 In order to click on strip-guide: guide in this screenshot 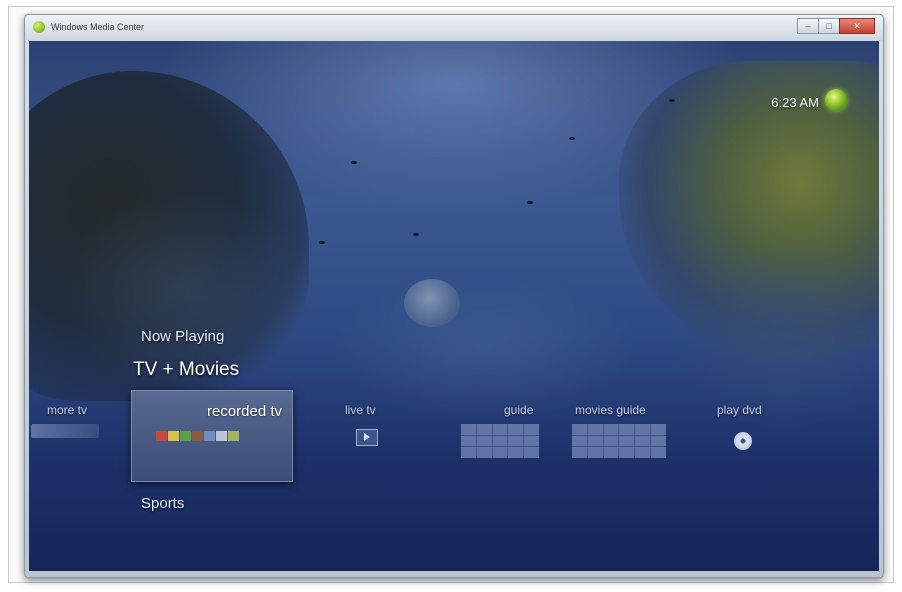, I will do `click(518, 410)`.